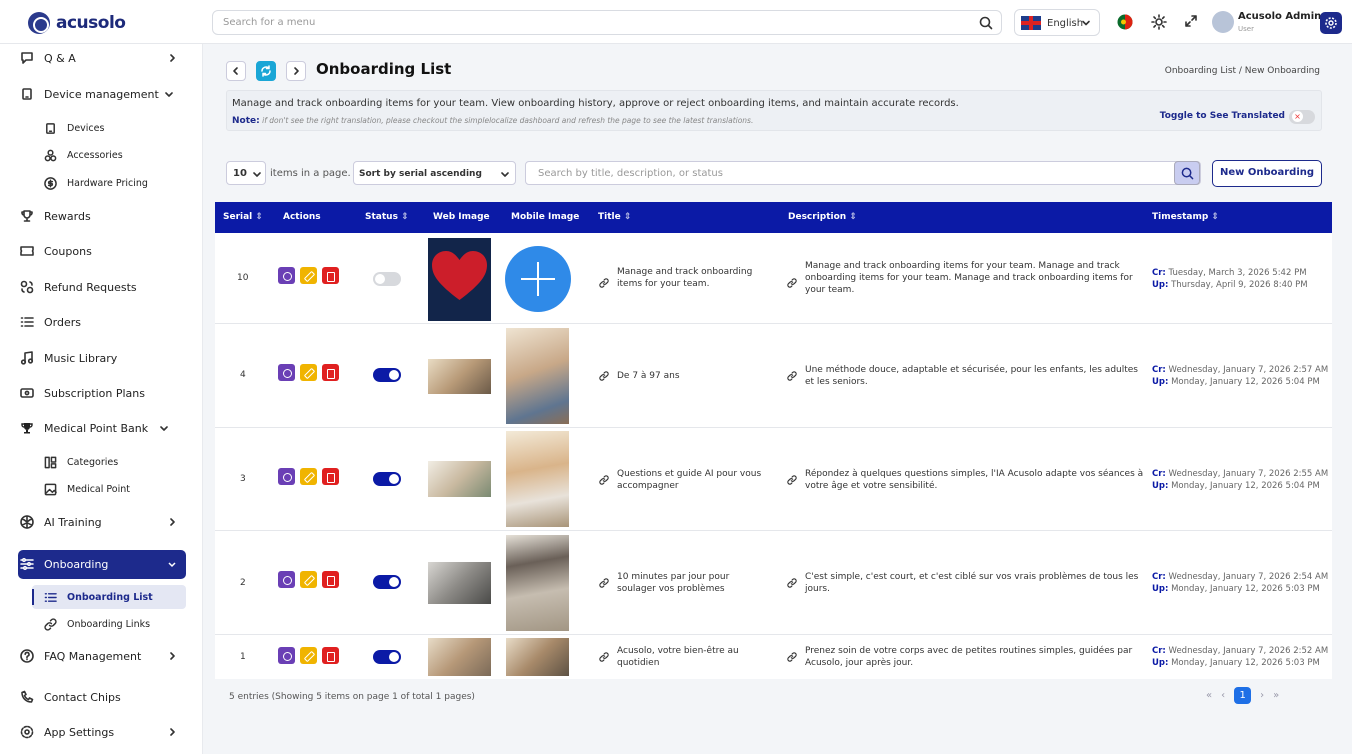 This screenshot has width=1352, height=754. What do you see at coordinates (97, 656) in the screenshot?
I see `sidebar-item-faq-management: FAQ Management` at bounding box center [97, 656].